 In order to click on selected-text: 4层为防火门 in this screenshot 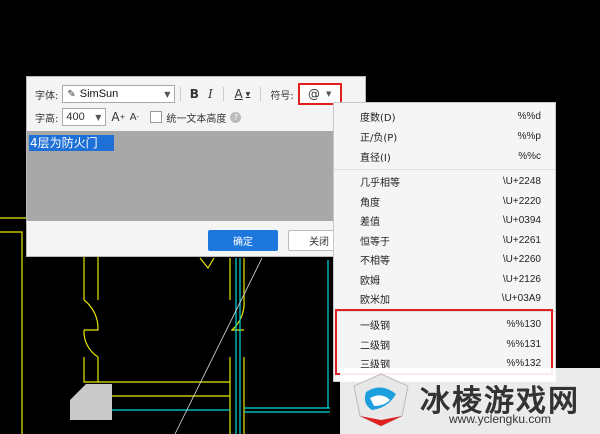, I will do `click(71, 143)`.